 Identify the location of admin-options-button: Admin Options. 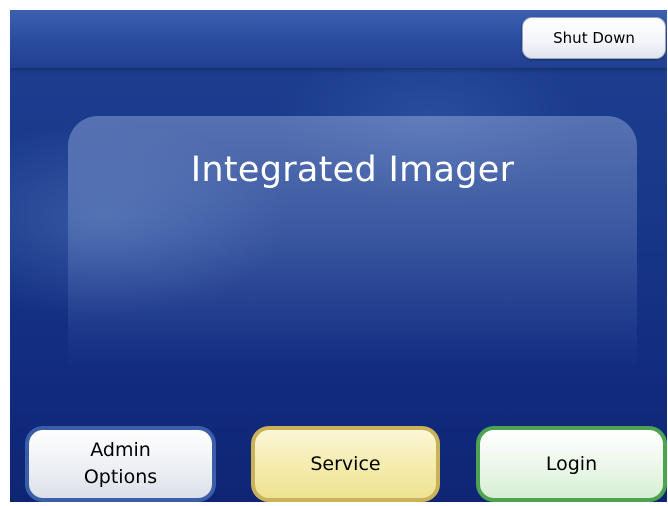
(120, 464).